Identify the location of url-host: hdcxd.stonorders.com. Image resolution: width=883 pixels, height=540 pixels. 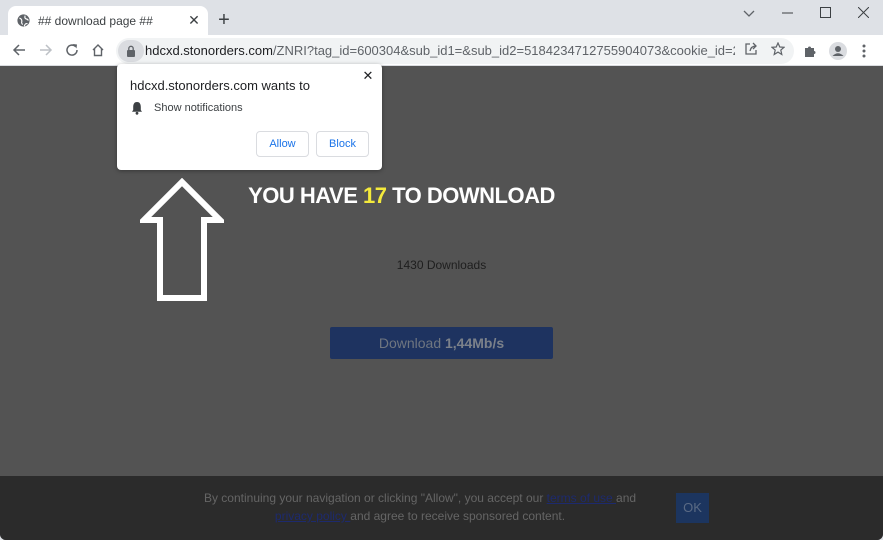
(209, 50).